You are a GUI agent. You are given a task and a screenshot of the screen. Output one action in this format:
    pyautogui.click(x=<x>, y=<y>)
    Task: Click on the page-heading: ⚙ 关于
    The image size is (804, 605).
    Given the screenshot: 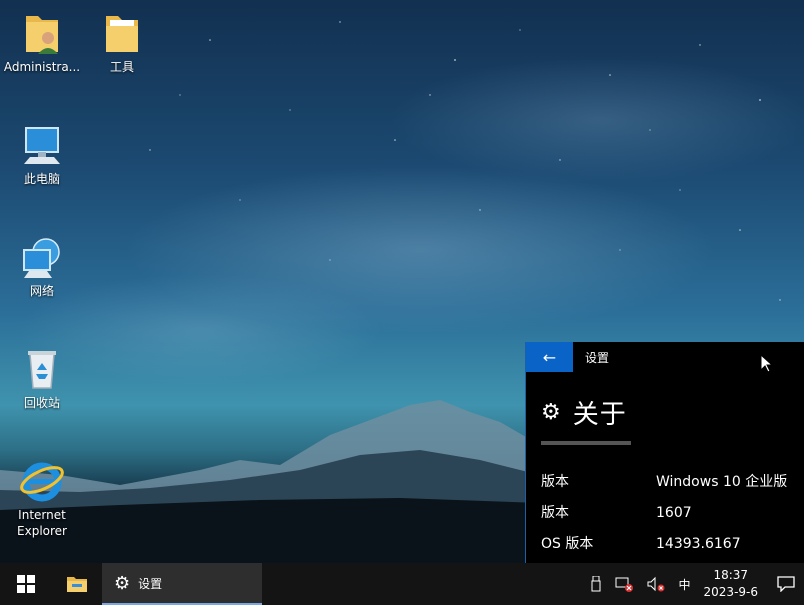 What is the action you would take?
    pyautogui.click(x=672, y=412)
    